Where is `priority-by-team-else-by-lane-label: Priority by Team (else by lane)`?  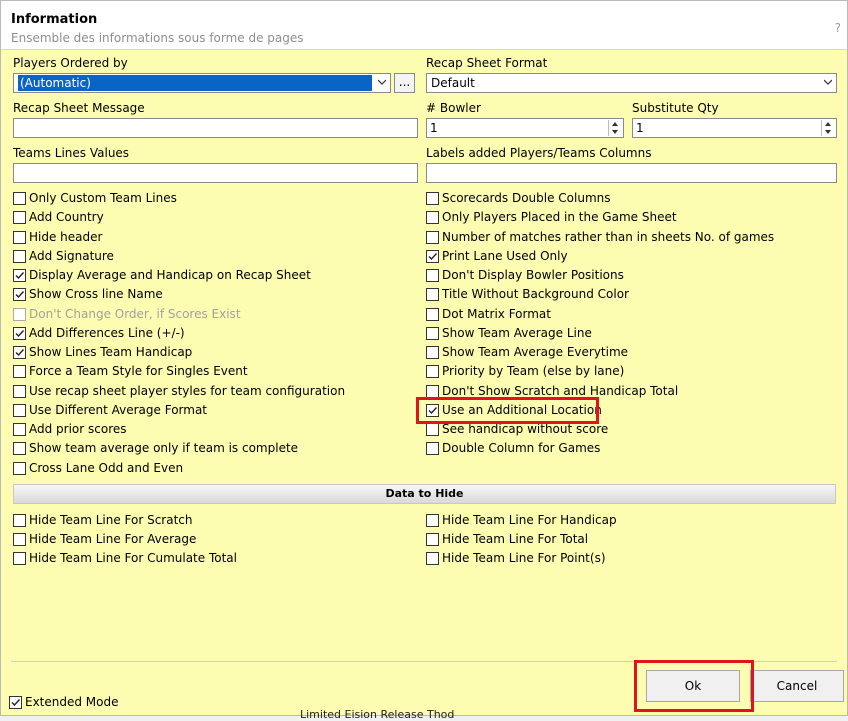
priority-by-team-else-by-lane-label: Priority by Team (else by lane) is located at coordinates (533, 371).